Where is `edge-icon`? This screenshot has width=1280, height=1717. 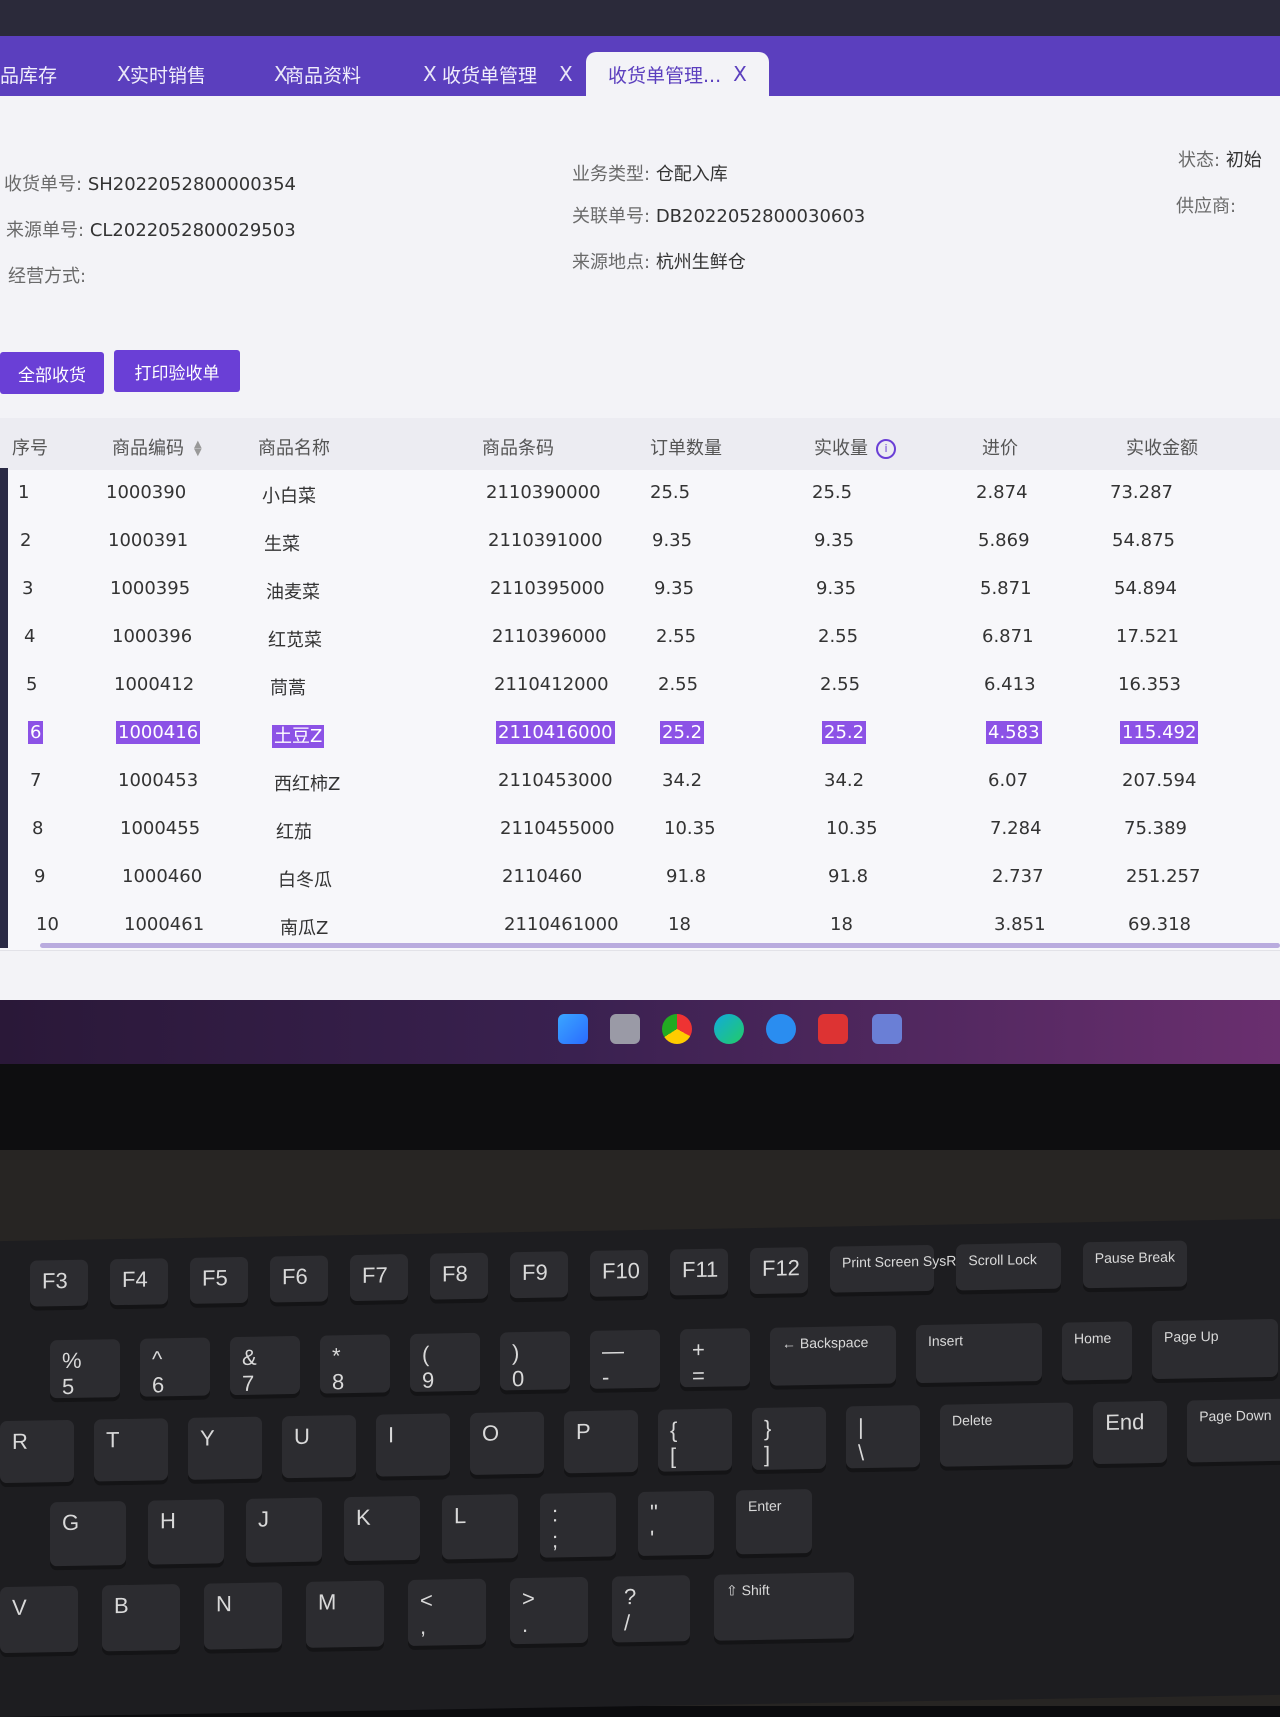 edge-icon is located at coordinates (729, 1029).